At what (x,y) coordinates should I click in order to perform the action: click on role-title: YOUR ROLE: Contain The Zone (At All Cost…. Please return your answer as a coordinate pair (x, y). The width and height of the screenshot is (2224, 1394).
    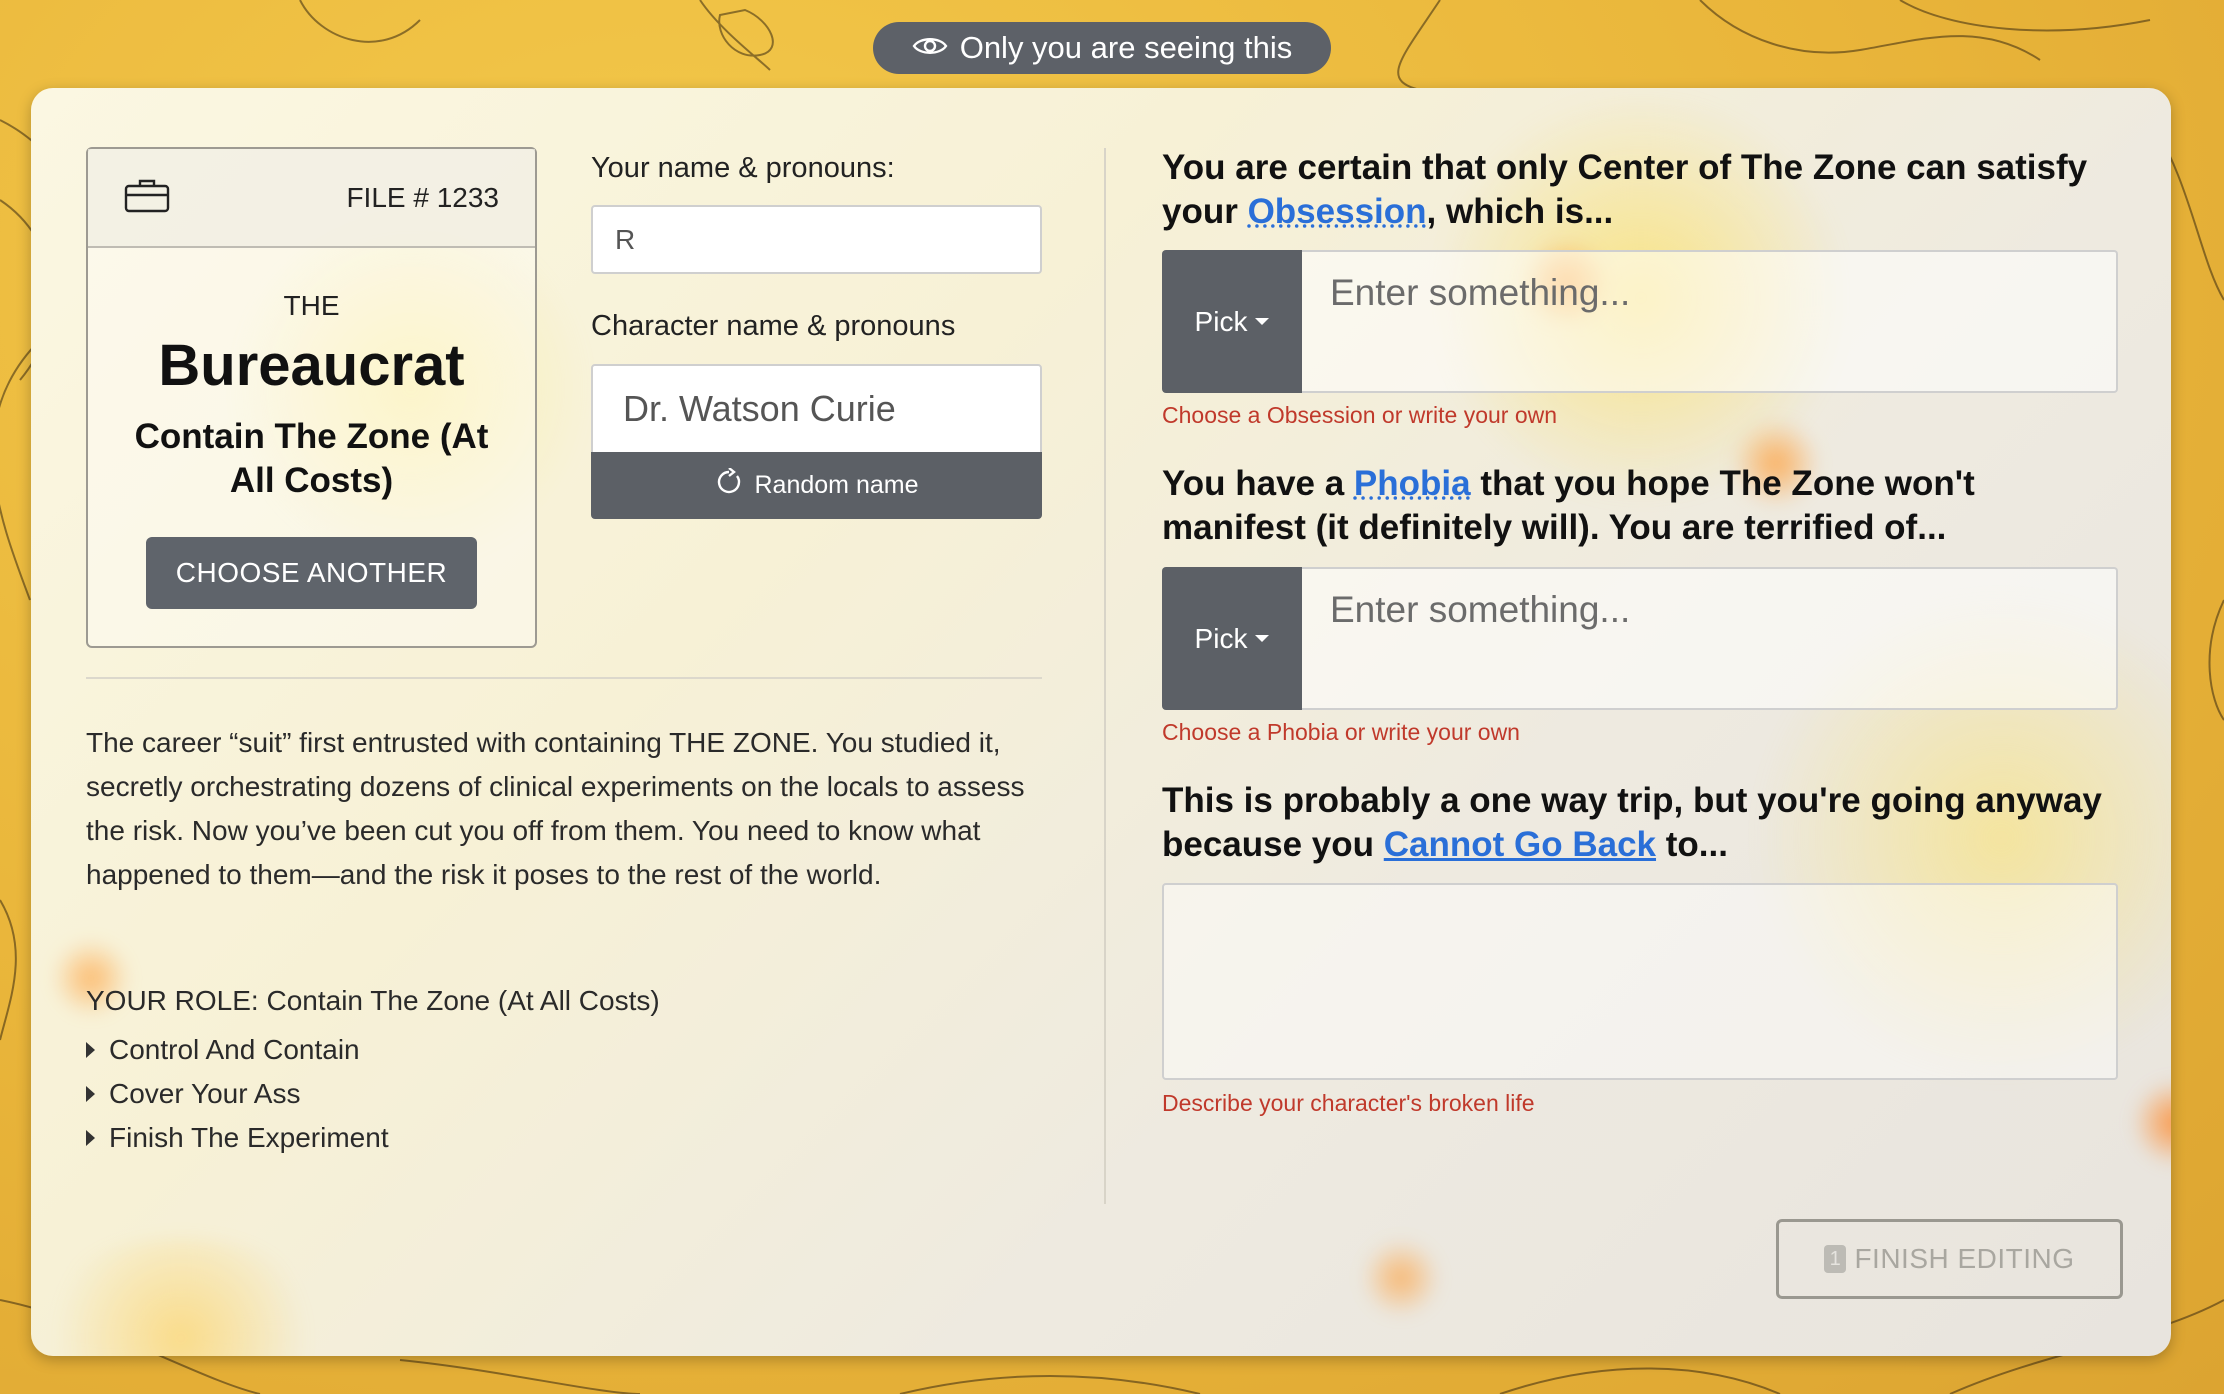
    Looking at the image, I should click on (373, 1000).